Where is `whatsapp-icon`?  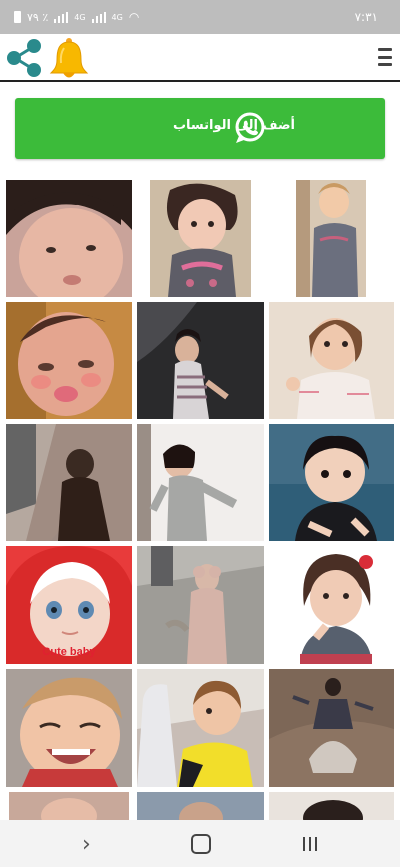 whatsapp-icon is located at coordinates (250, 127).